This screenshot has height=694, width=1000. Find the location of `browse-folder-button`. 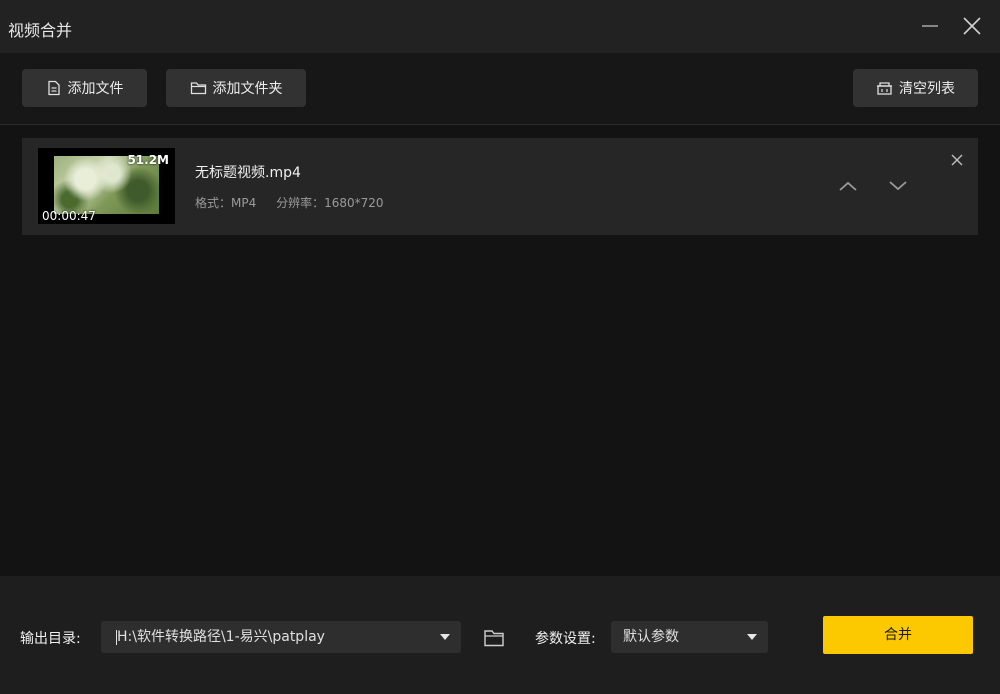

browse-folder-button is located at coordinates (494, 640).